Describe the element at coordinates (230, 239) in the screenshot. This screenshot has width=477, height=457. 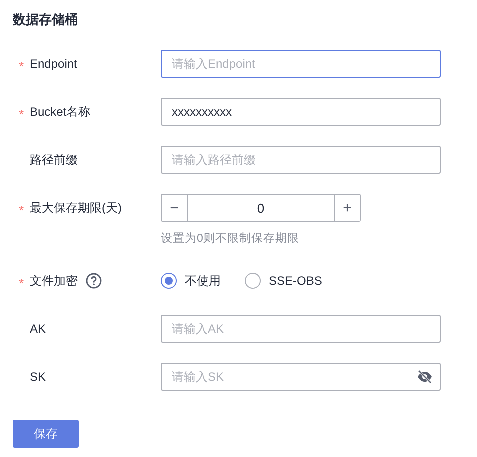
I see `hint-text: 设置为0则不限制保存期限` at that location.